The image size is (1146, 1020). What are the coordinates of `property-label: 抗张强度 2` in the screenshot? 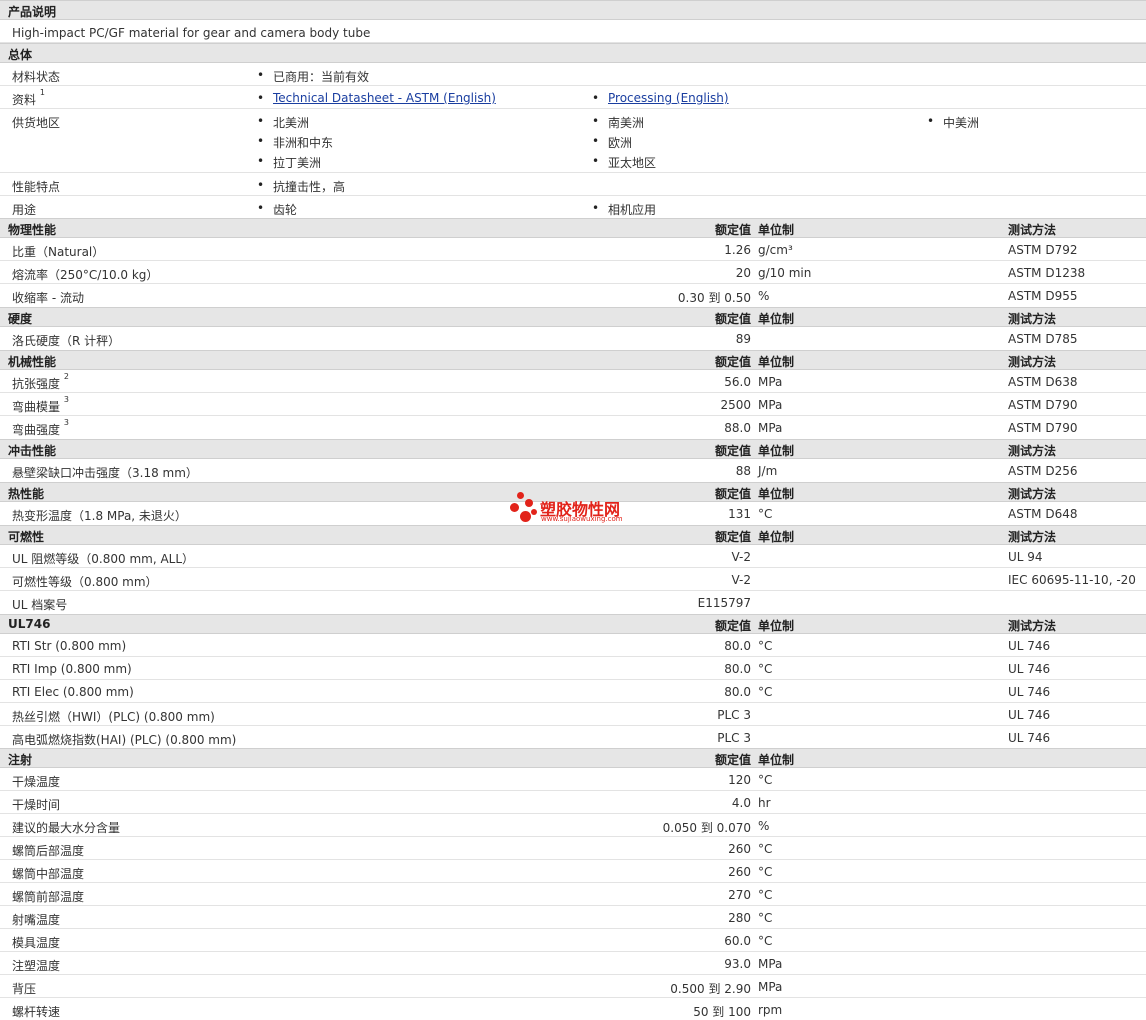 It's located at (40, 382).